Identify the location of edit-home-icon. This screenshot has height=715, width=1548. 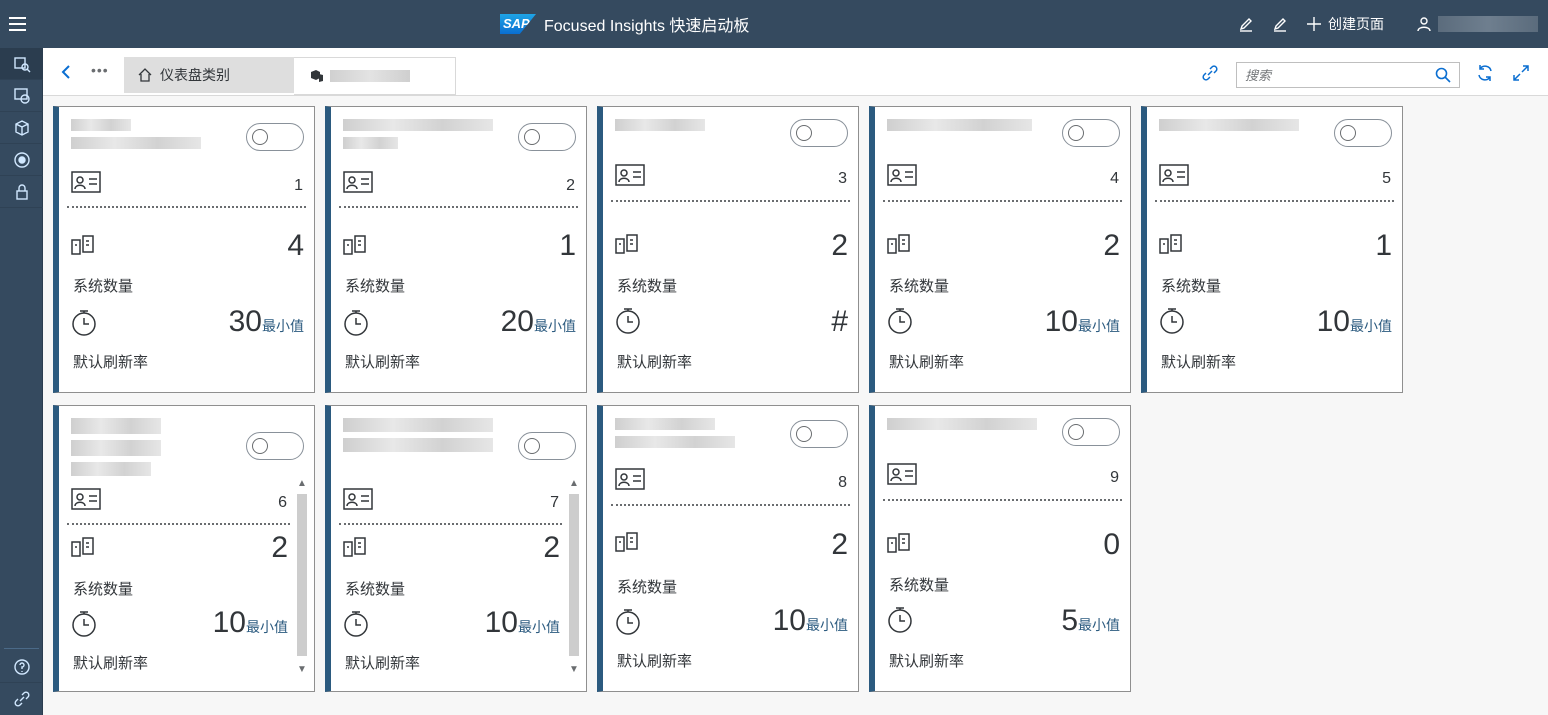
(1280, 24).